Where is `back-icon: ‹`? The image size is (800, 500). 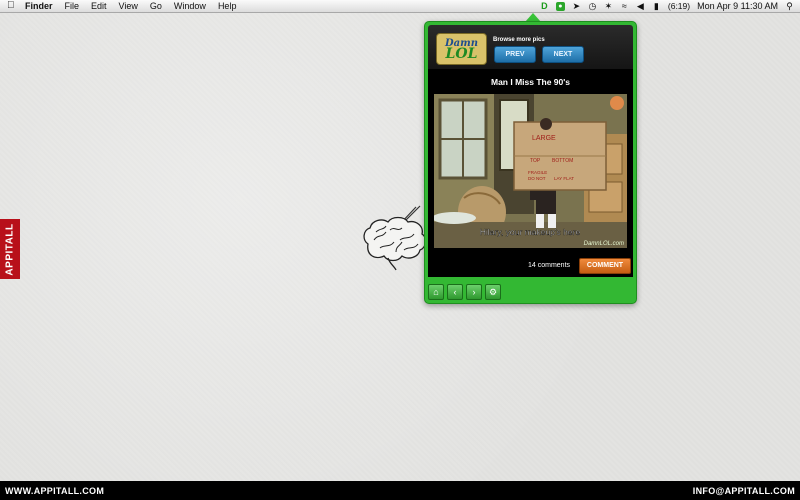 back-icon: ‹ is located at coordinates (455, 292).